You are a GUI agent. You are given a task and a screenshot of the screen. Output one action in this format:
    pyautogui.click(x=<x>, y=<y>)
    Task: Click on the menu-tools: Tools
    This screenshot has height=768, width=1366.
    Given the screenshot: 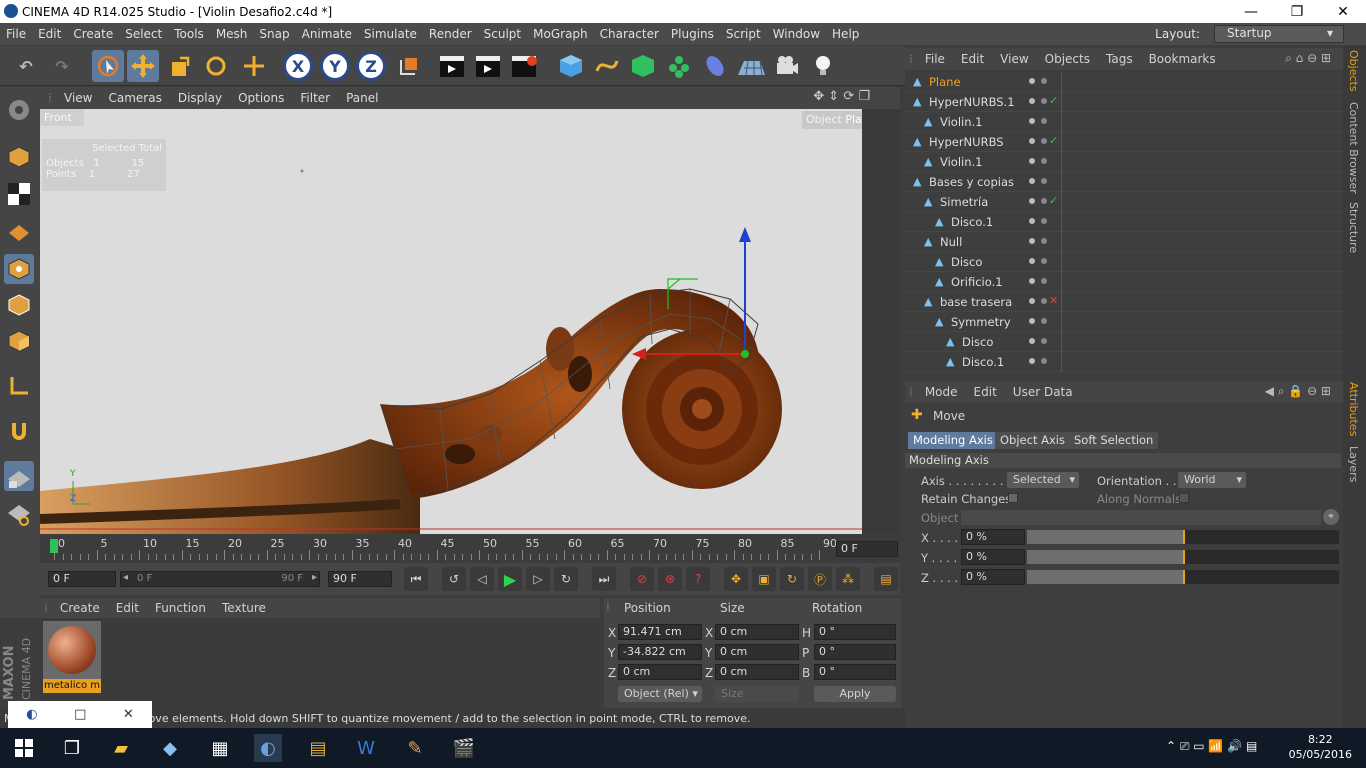 What is the action you would take?
    pyautogui.click(x=189, y=34)
    